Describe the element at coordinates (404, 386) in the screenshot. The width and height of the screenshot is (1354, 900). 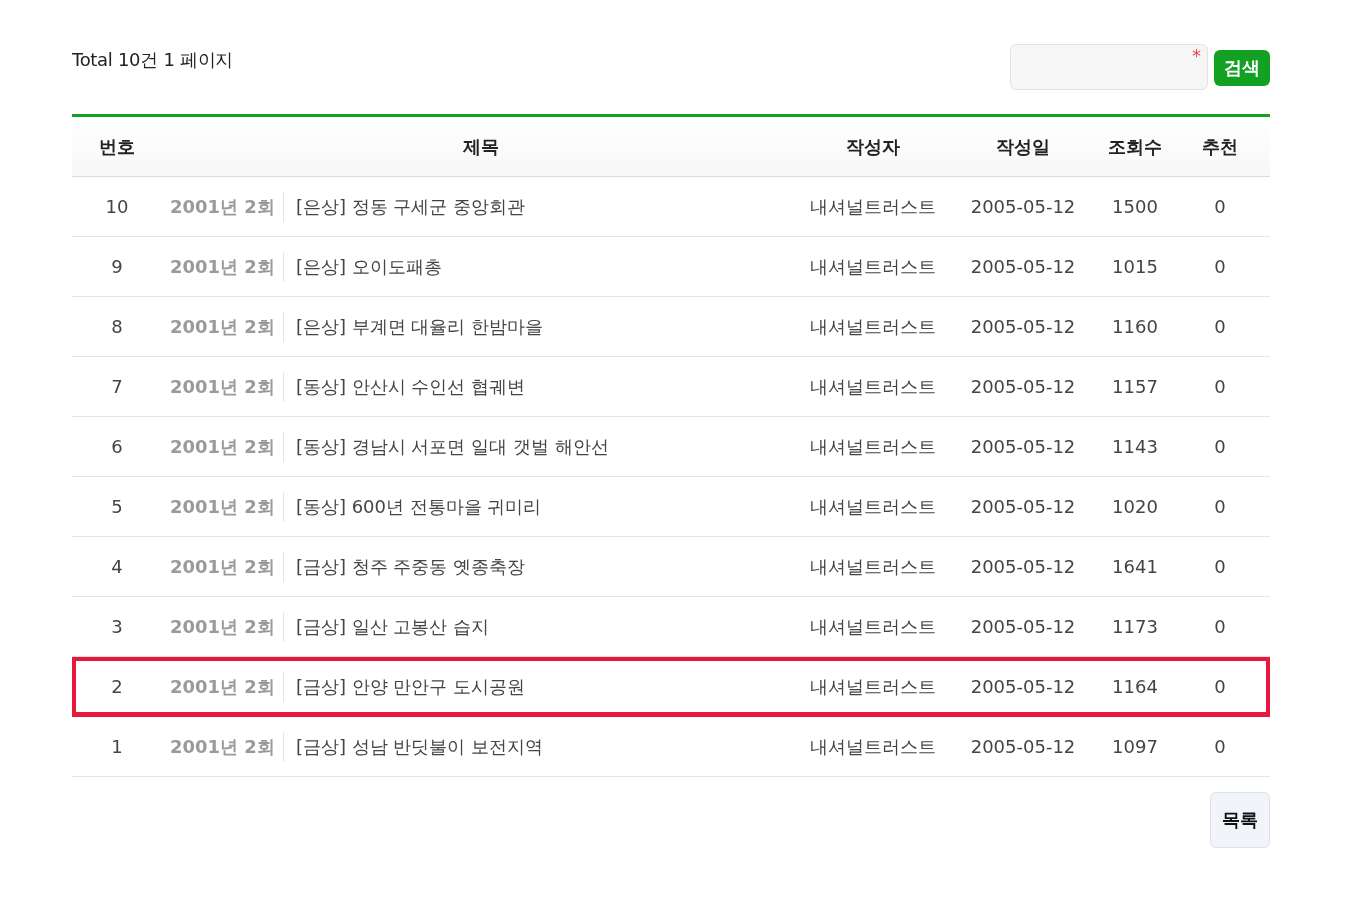
I see `post-title-link: [동상] 안산시 수인선 협궤변` at that location.